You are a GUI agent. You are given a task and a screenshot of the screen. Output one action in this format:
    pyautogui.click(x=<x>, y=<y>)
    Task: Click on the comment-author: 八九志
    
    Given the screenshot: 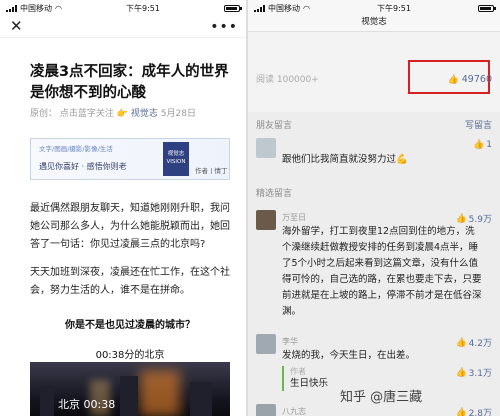 What is the action you would take?
    pyautogui.click(x=294, y=411)
    